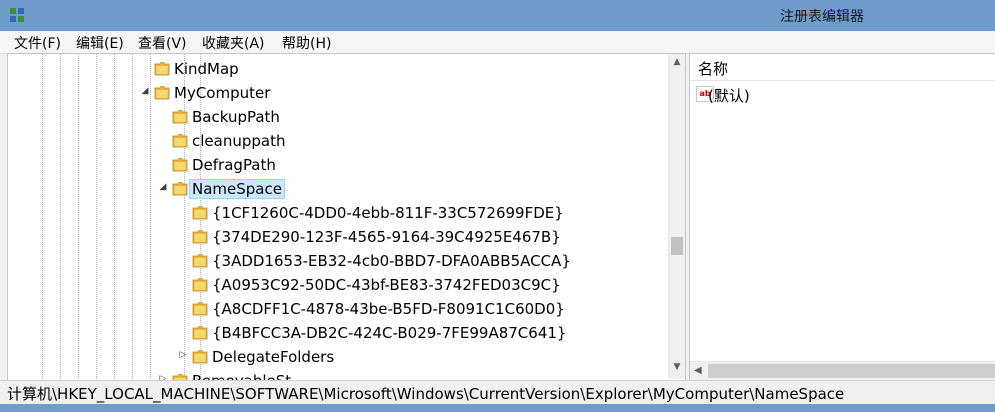 The height and width of the screenshot is (412, 995). I want to click on menu-bar: 文件(F) 编辑(E) 查看(V) 收藏夹(A) 帮助(H), so click(497, 42).